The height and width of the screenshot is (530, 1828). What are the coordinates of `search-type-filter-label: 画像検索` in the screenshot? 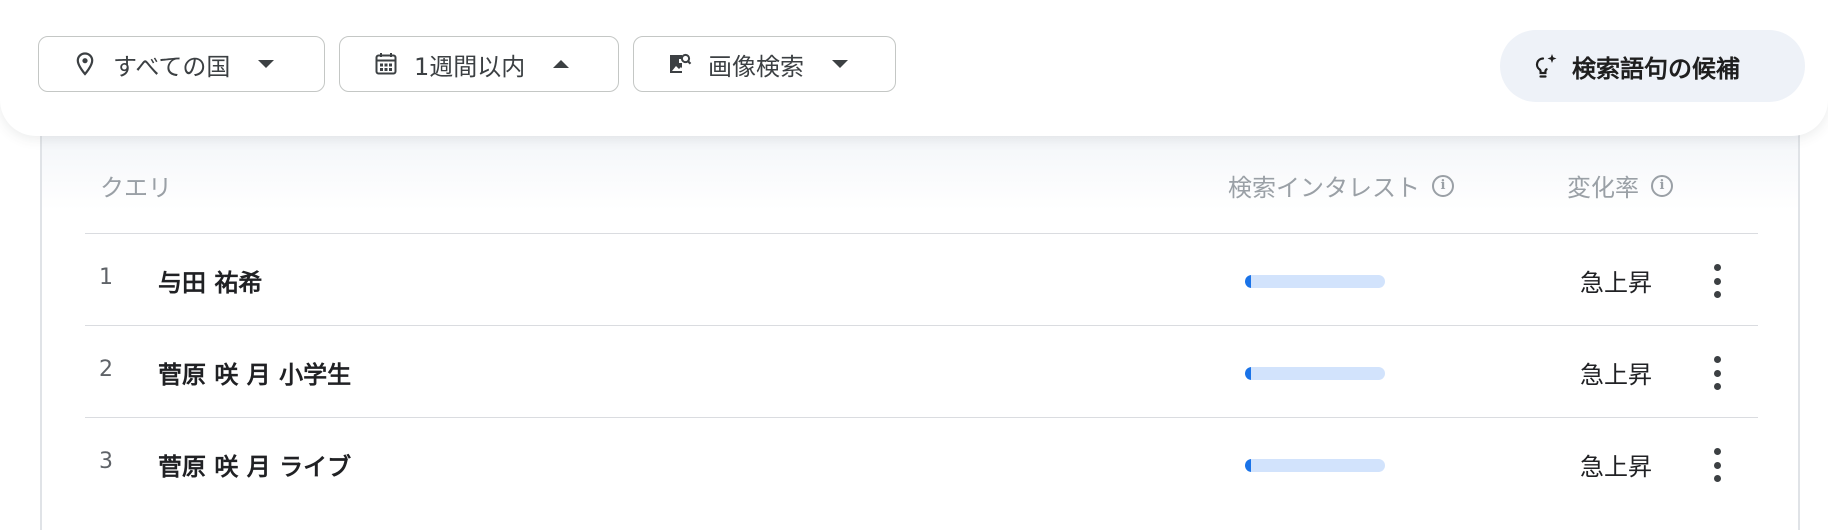 It's located at (756, 66).